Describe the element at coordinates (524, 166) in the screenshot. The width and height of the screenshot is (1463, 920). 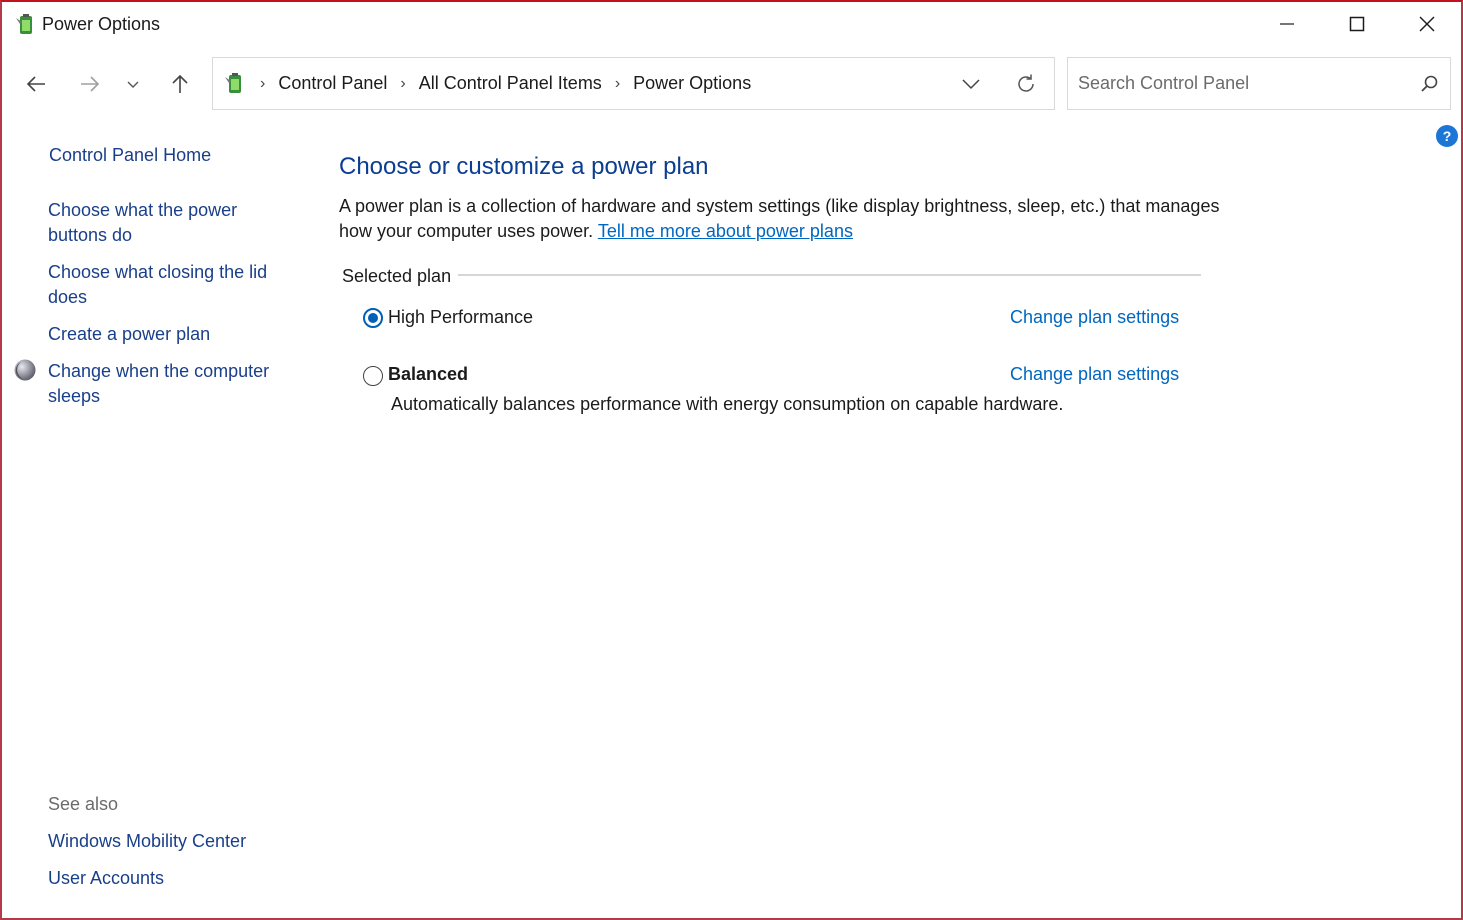
I see `page-title: Choose or customize a power plan` at that location.